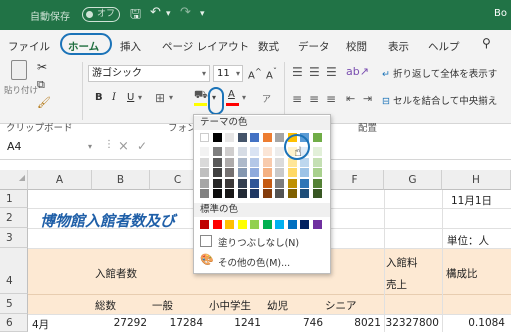 Image resolution: width=511 pixels, height=332 pixels. Describe the element at coordinates (50, 148) in the screenshot. I see `name-box: A4 ▾` at that location.